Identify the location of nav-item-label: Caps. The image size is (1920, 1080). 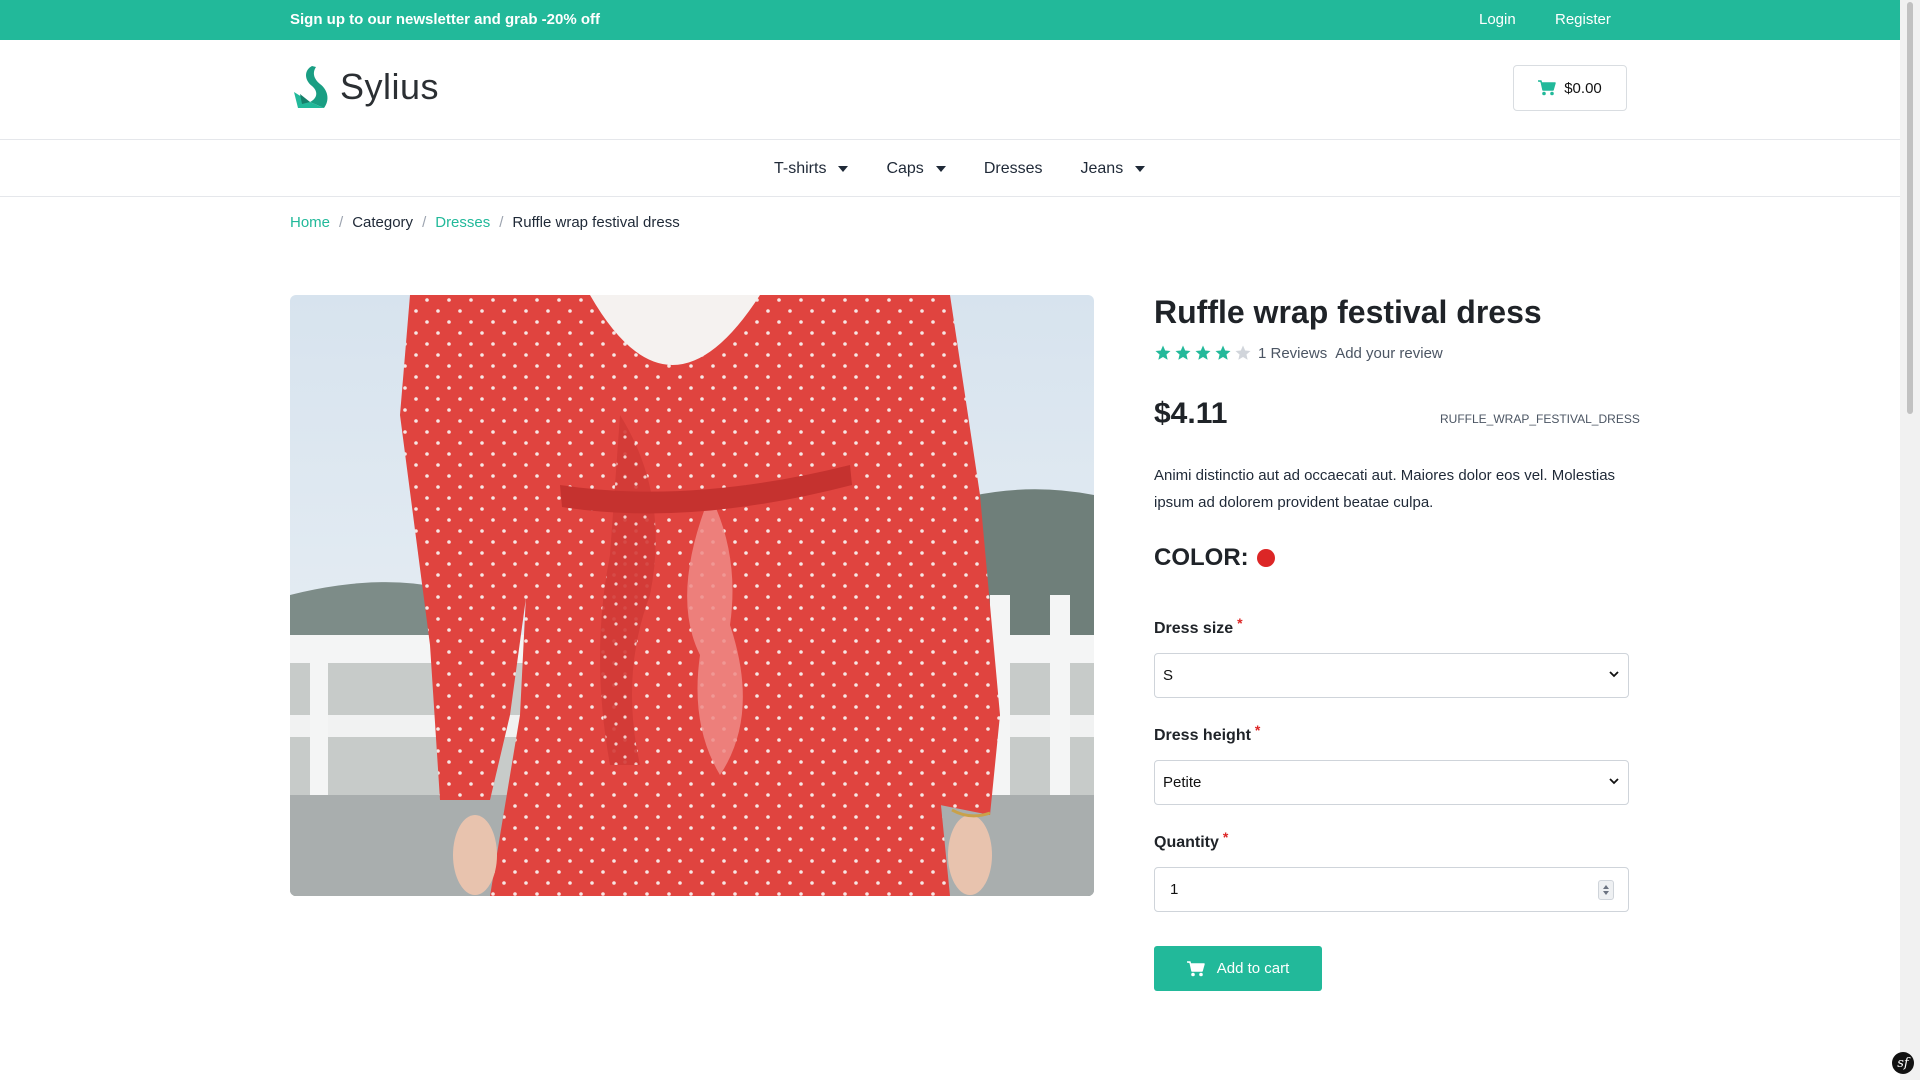
(905, 168).